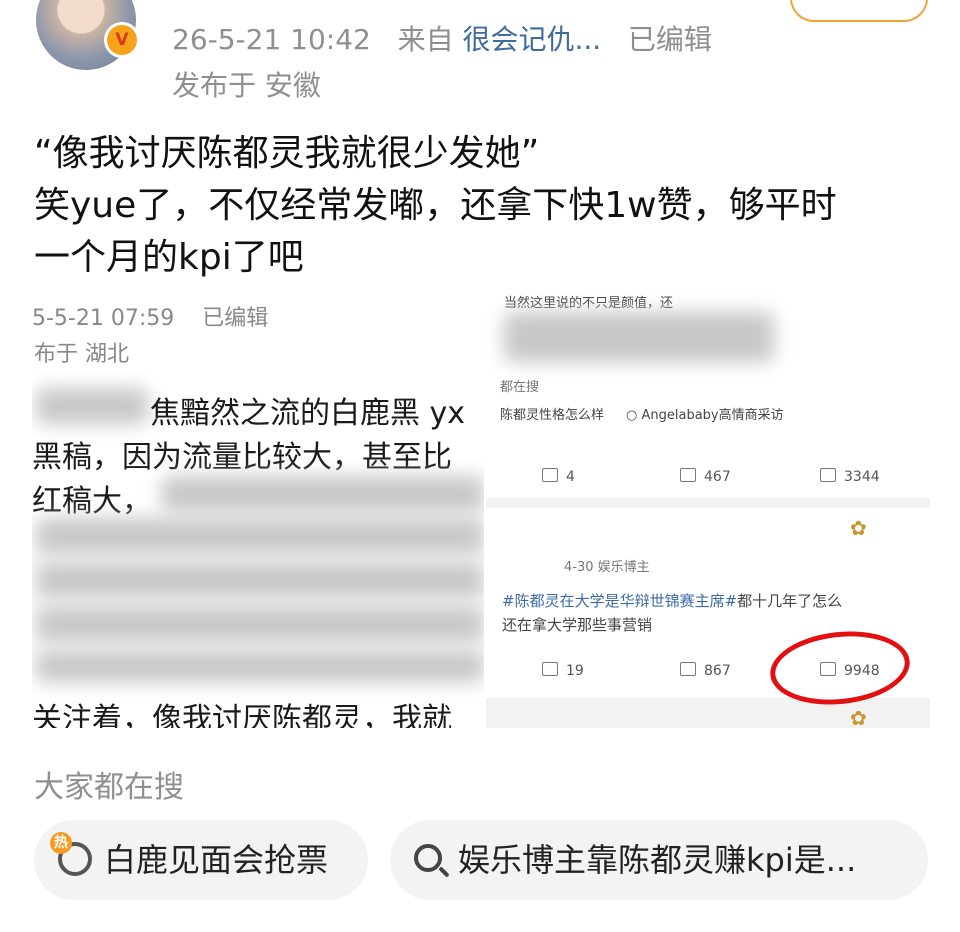  Describe the element at coordinates (570, 477) in the screenshot. I see `repost-count: 4` at that location.